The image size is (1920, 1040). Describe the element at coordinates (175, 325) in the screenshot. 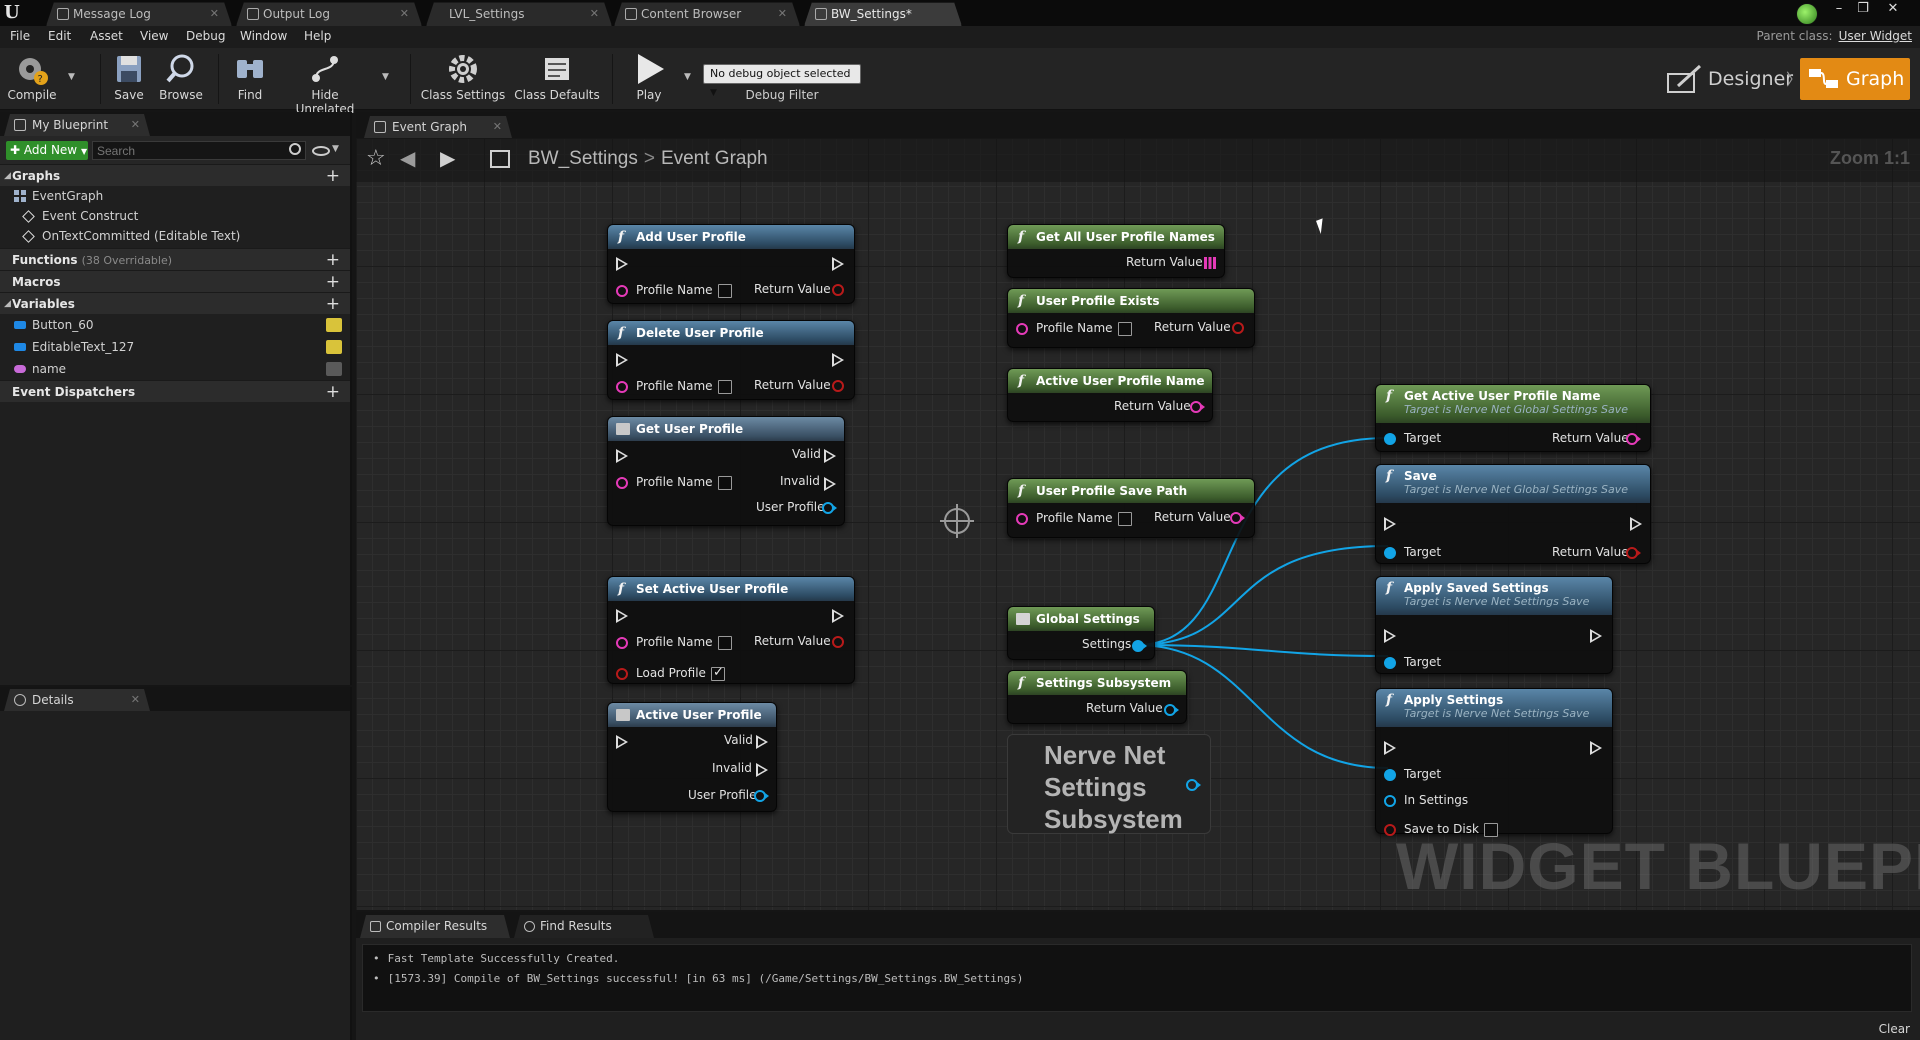

I see `variable-item-button-60: Button_60` at that location.